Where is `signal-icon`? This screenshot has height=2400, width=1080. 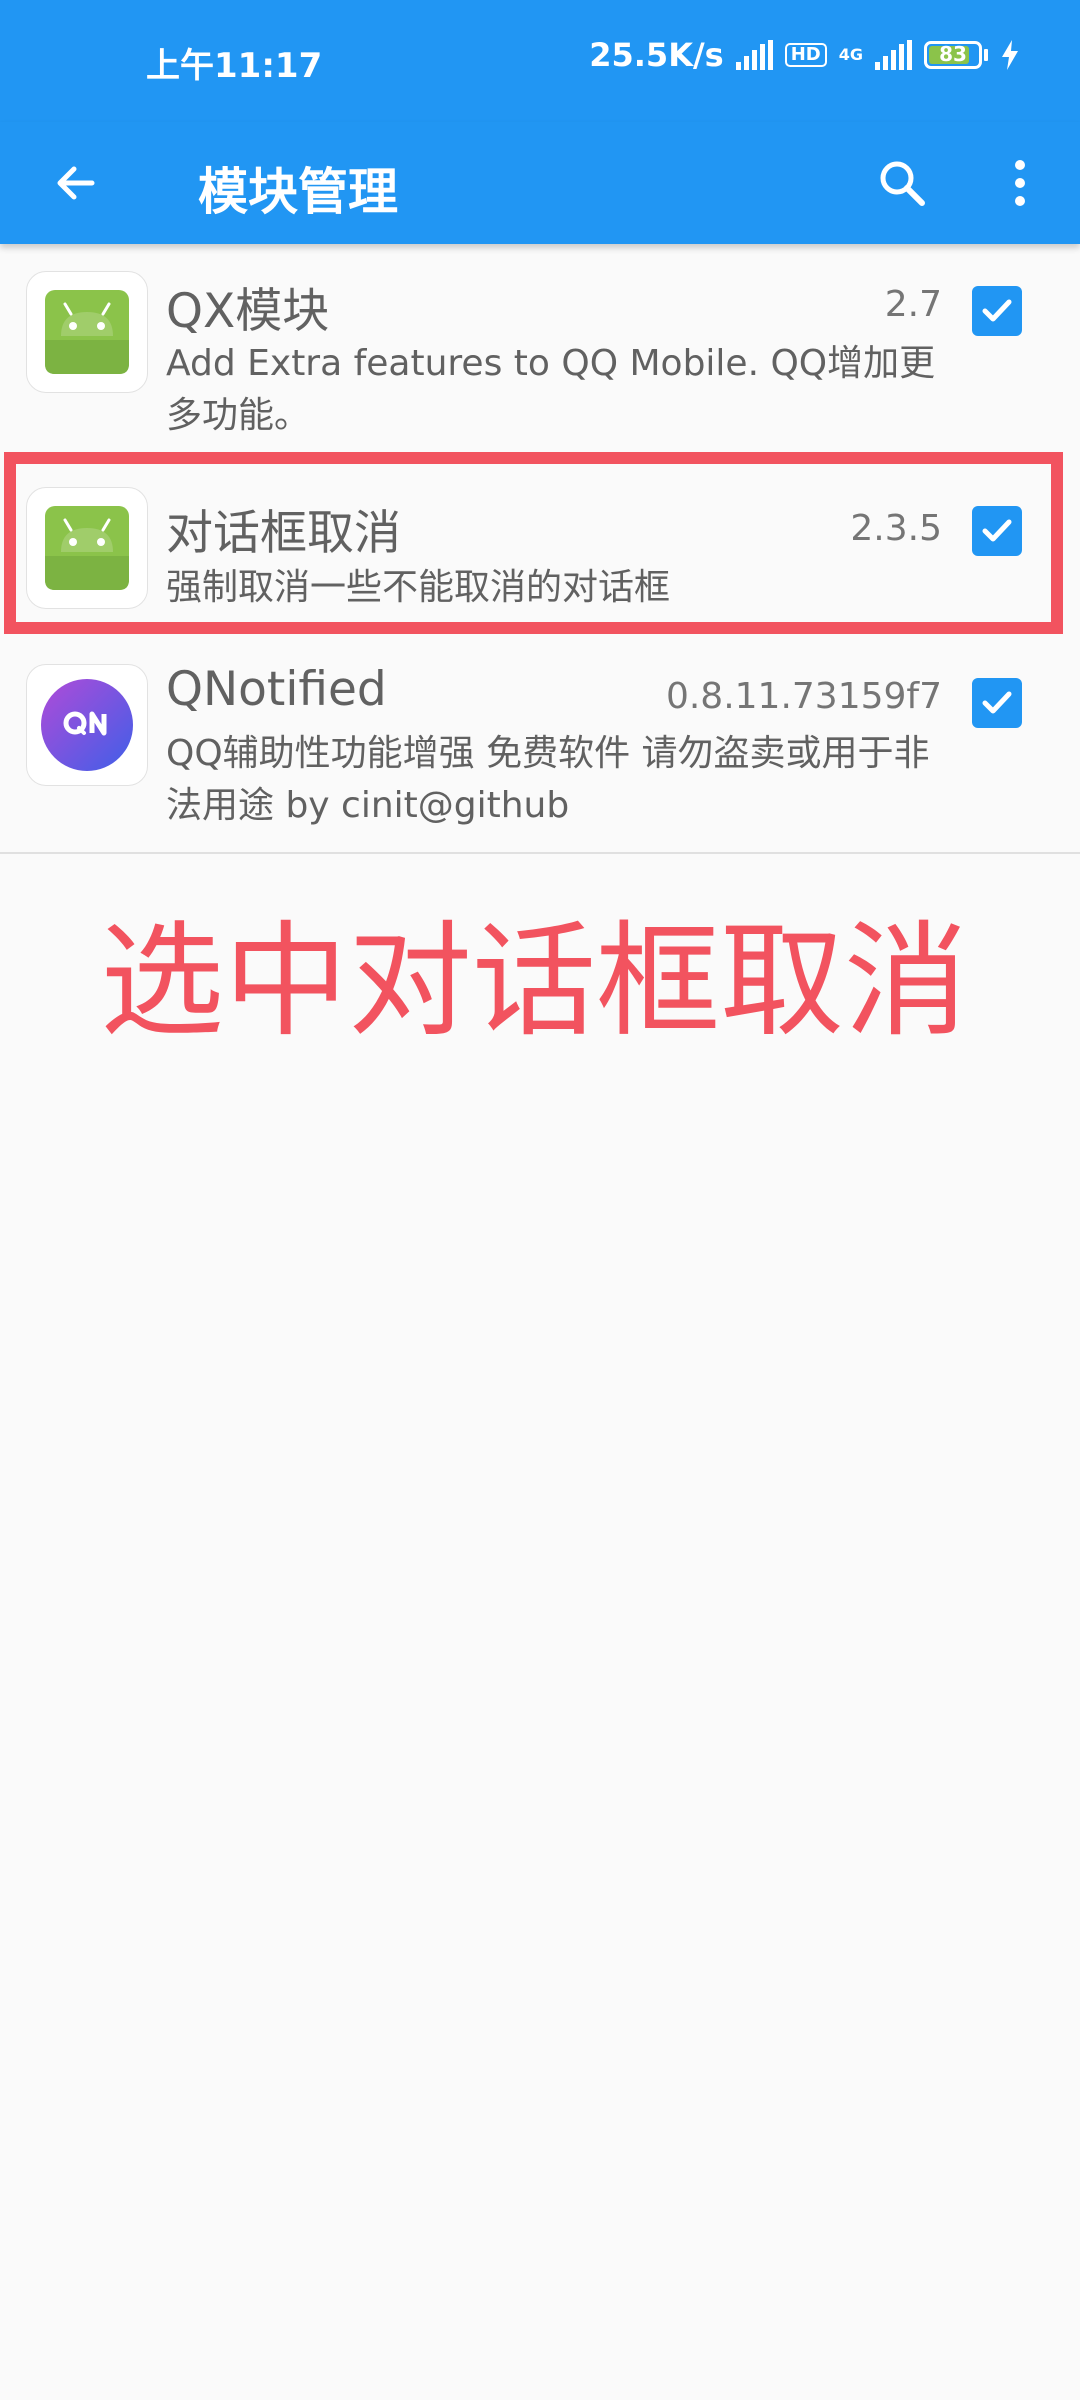 signal-icon is located at coordinates (754, 55).